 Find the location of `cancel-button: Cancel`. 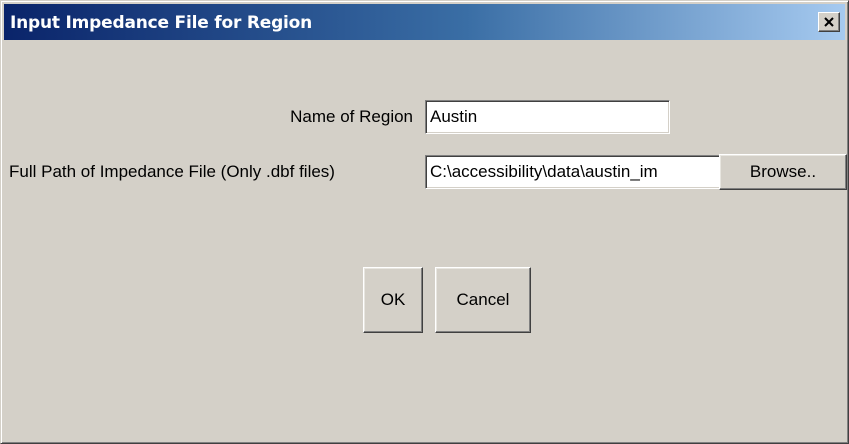

cancel-button: Cancel is located at coordinates (483, 300).